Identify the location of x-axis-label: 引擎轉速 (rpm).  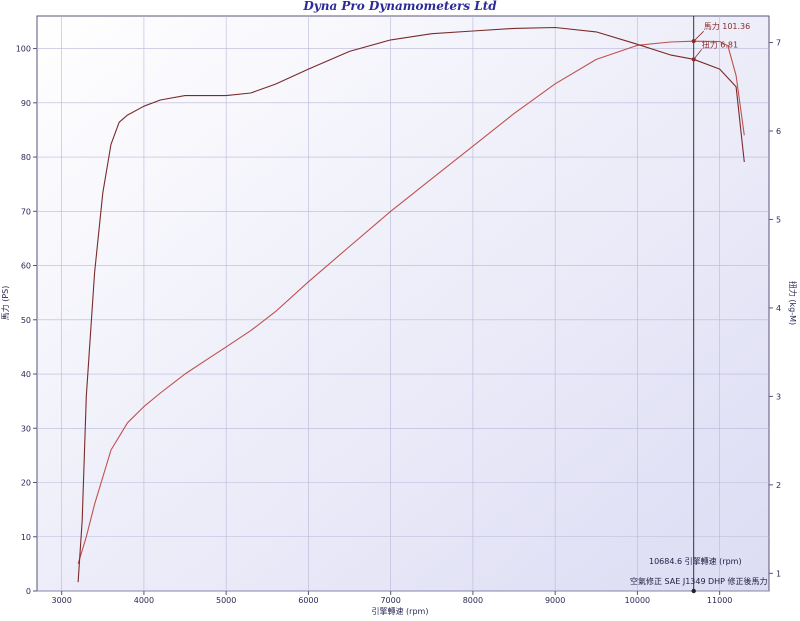
(400, 611).